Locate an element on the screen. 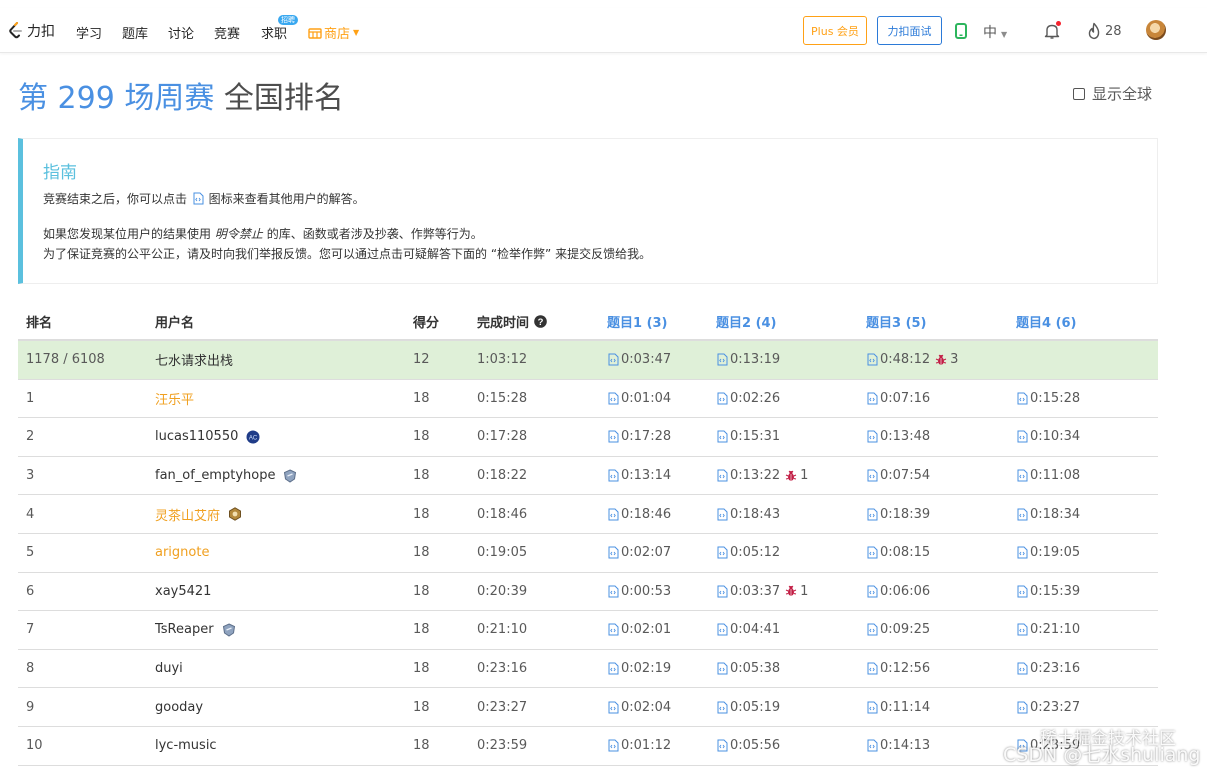  username-link: lucas110550 is located at coordinates (196, 436).